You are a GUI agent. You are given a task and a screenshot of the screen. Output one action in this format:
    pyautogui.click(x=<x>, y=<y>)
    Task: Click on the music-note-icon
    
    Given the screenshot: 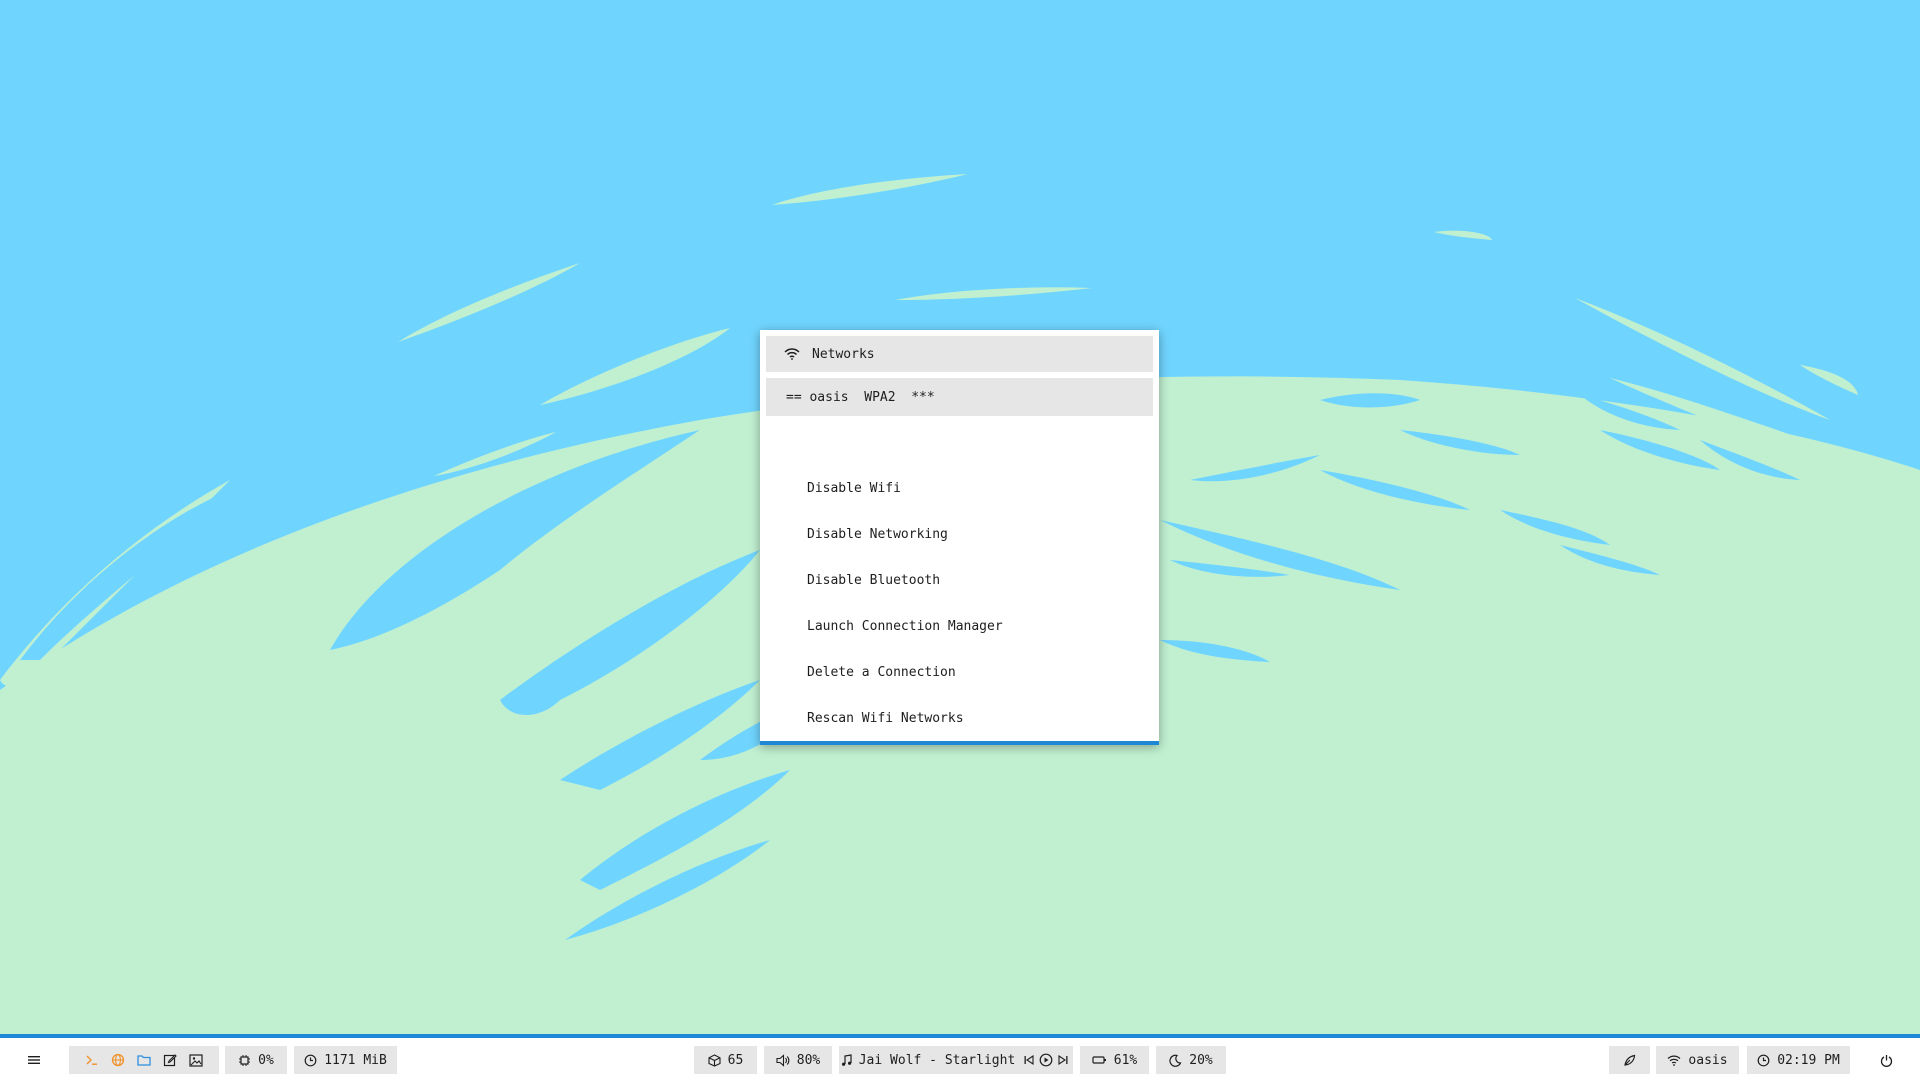 What is the action you would take?
    pyautogui.click(x=846, y=1060)
    